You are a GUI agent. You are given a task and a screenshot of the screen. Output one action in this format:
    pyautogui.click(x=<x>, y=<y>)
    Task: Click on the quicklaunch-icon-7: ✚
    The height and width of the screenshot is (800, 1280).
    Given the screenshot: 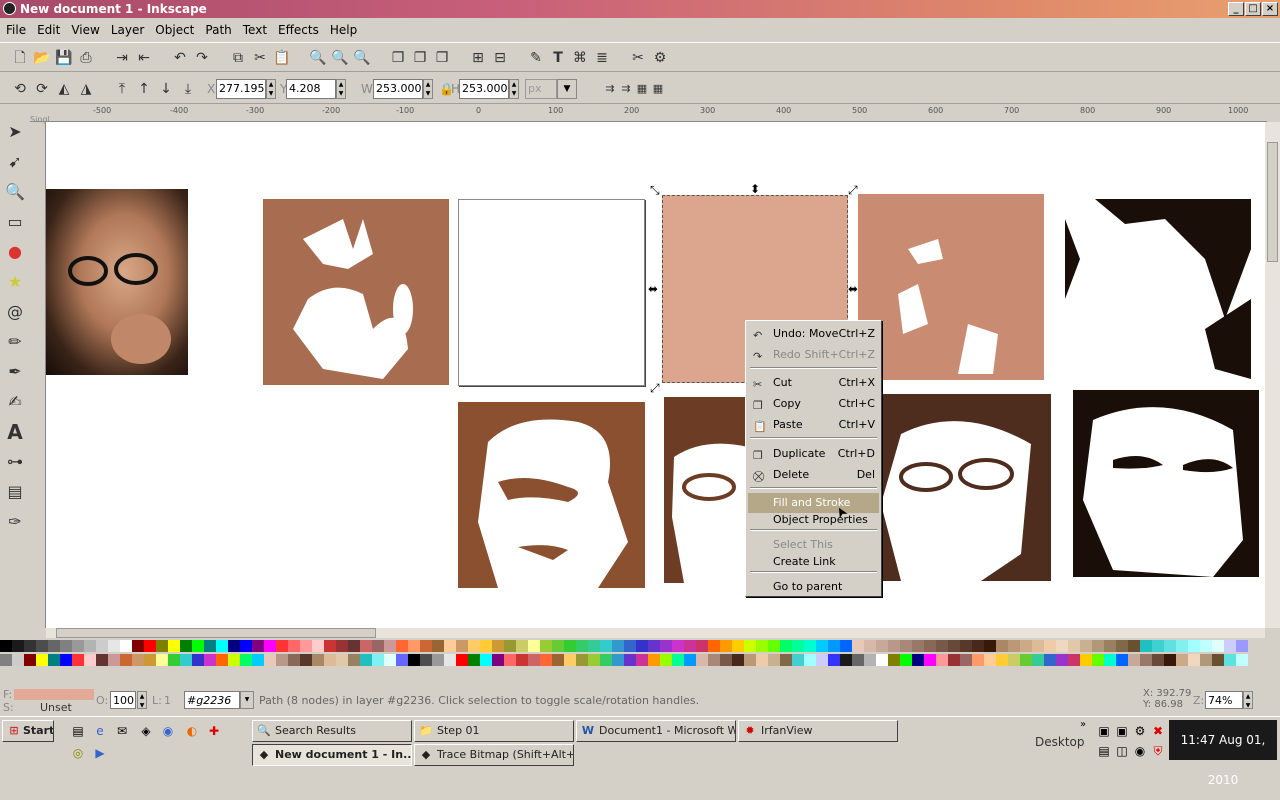 What is the action you would take?
    pyautogui.click(x=214, y=731)
    